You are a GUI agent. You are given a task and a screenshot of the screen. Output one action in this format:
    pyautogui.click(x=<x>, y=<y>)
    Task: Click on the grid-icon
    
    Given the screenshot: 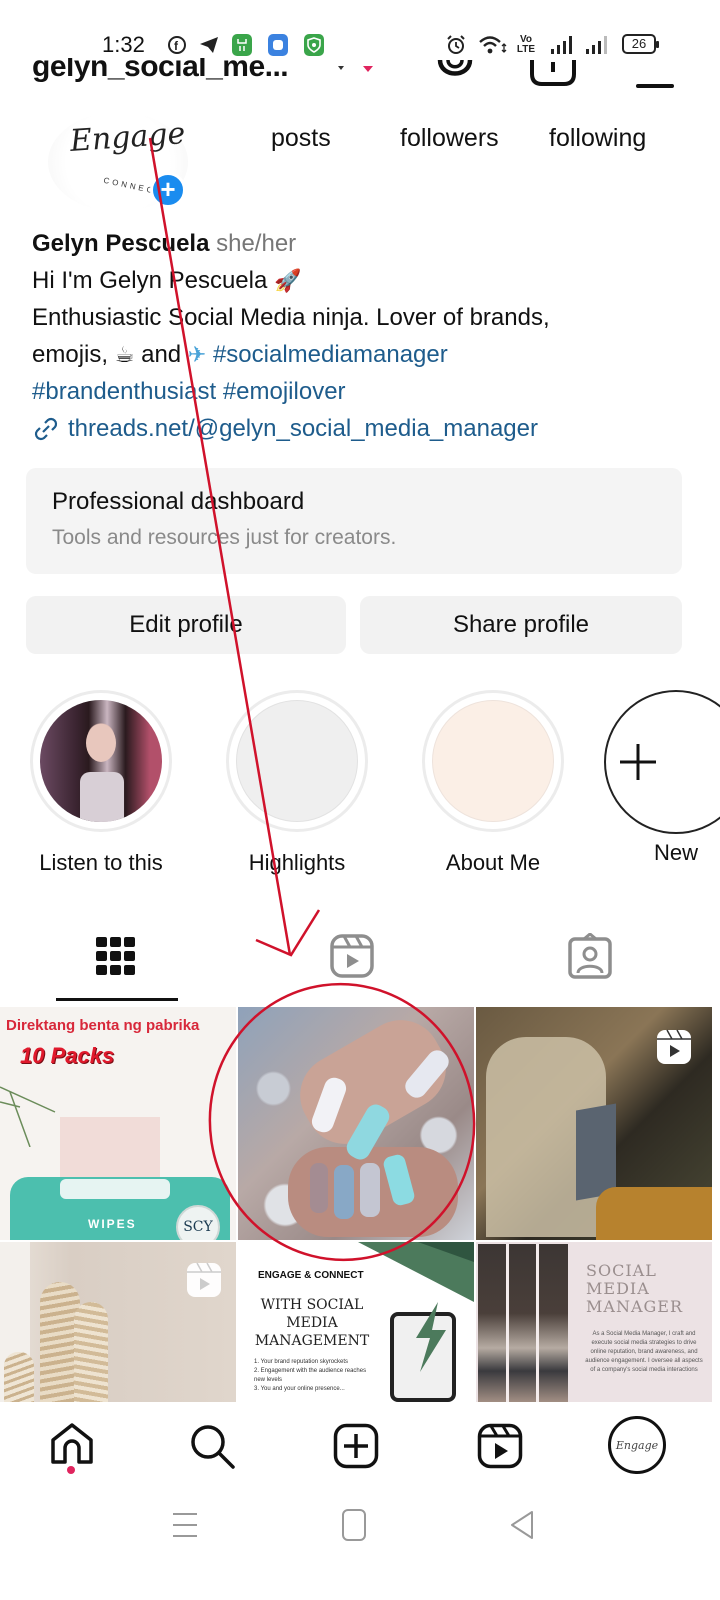 What is the action you would take?
    pyautogui.click(x=115, y=956)
    